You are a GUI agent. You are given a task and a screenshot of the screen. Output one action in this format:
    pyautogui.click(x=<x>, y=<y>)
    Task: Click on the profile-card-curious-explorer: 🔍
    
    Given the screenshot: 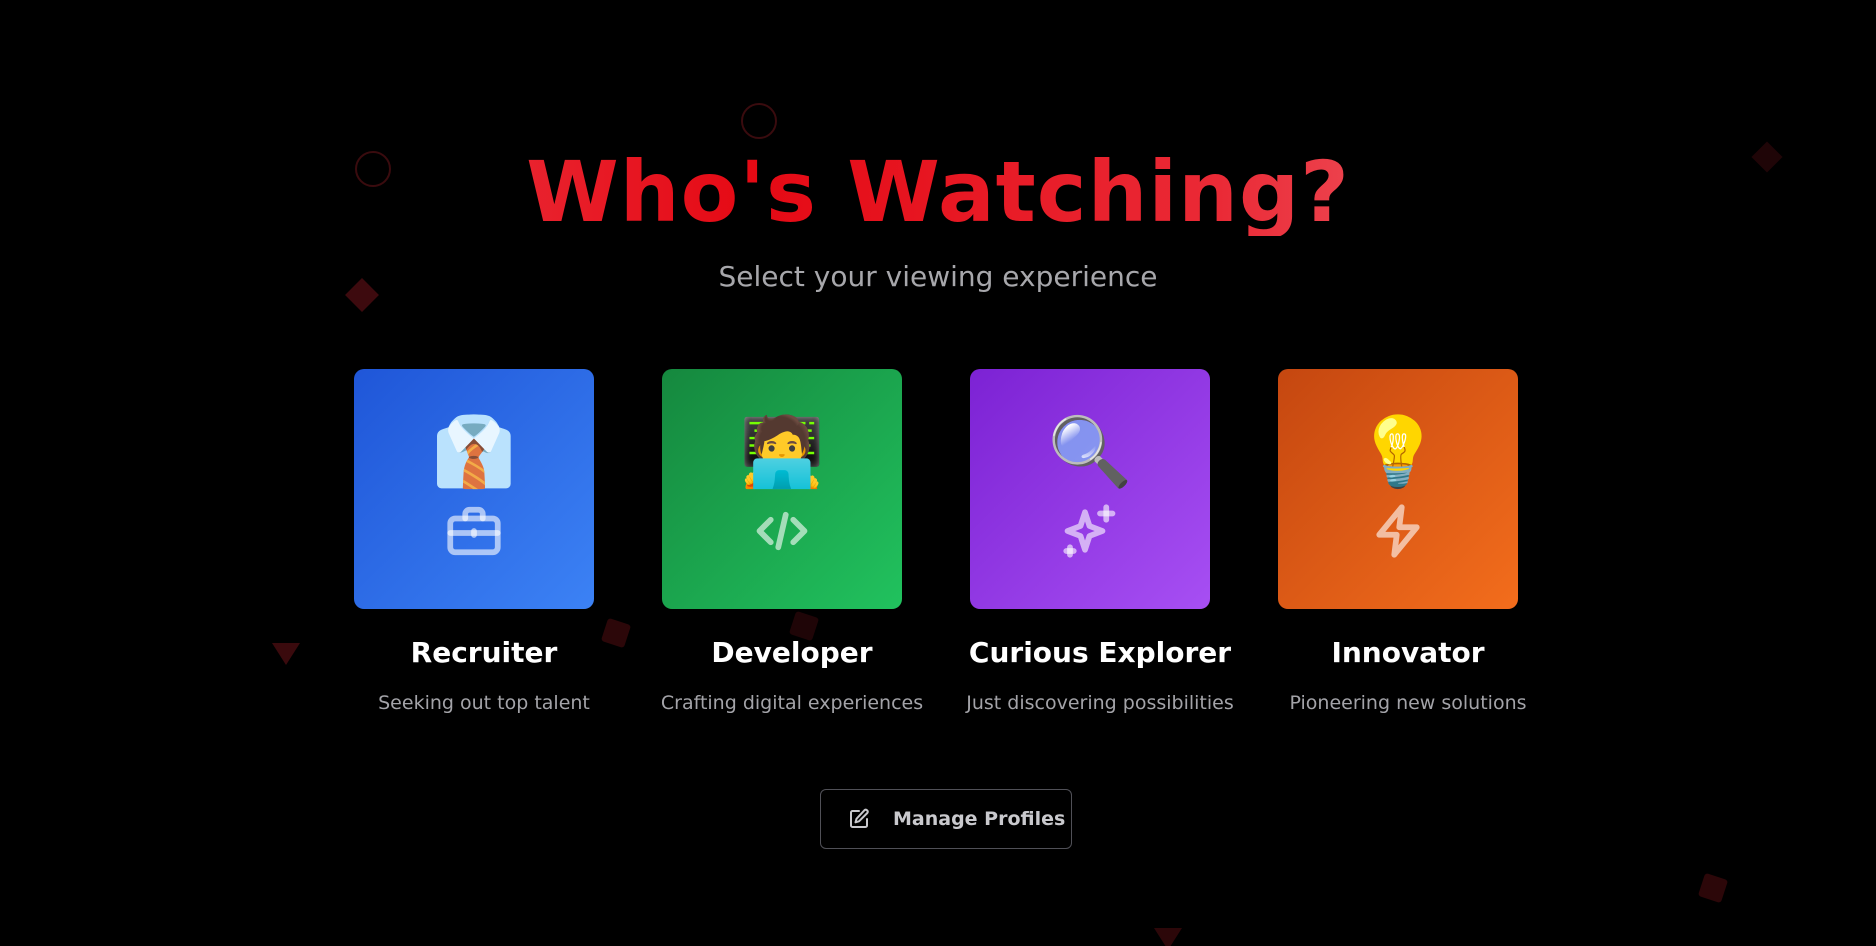 What is the action you would take?
    pyautogui.click(x=1090, y=489)
    